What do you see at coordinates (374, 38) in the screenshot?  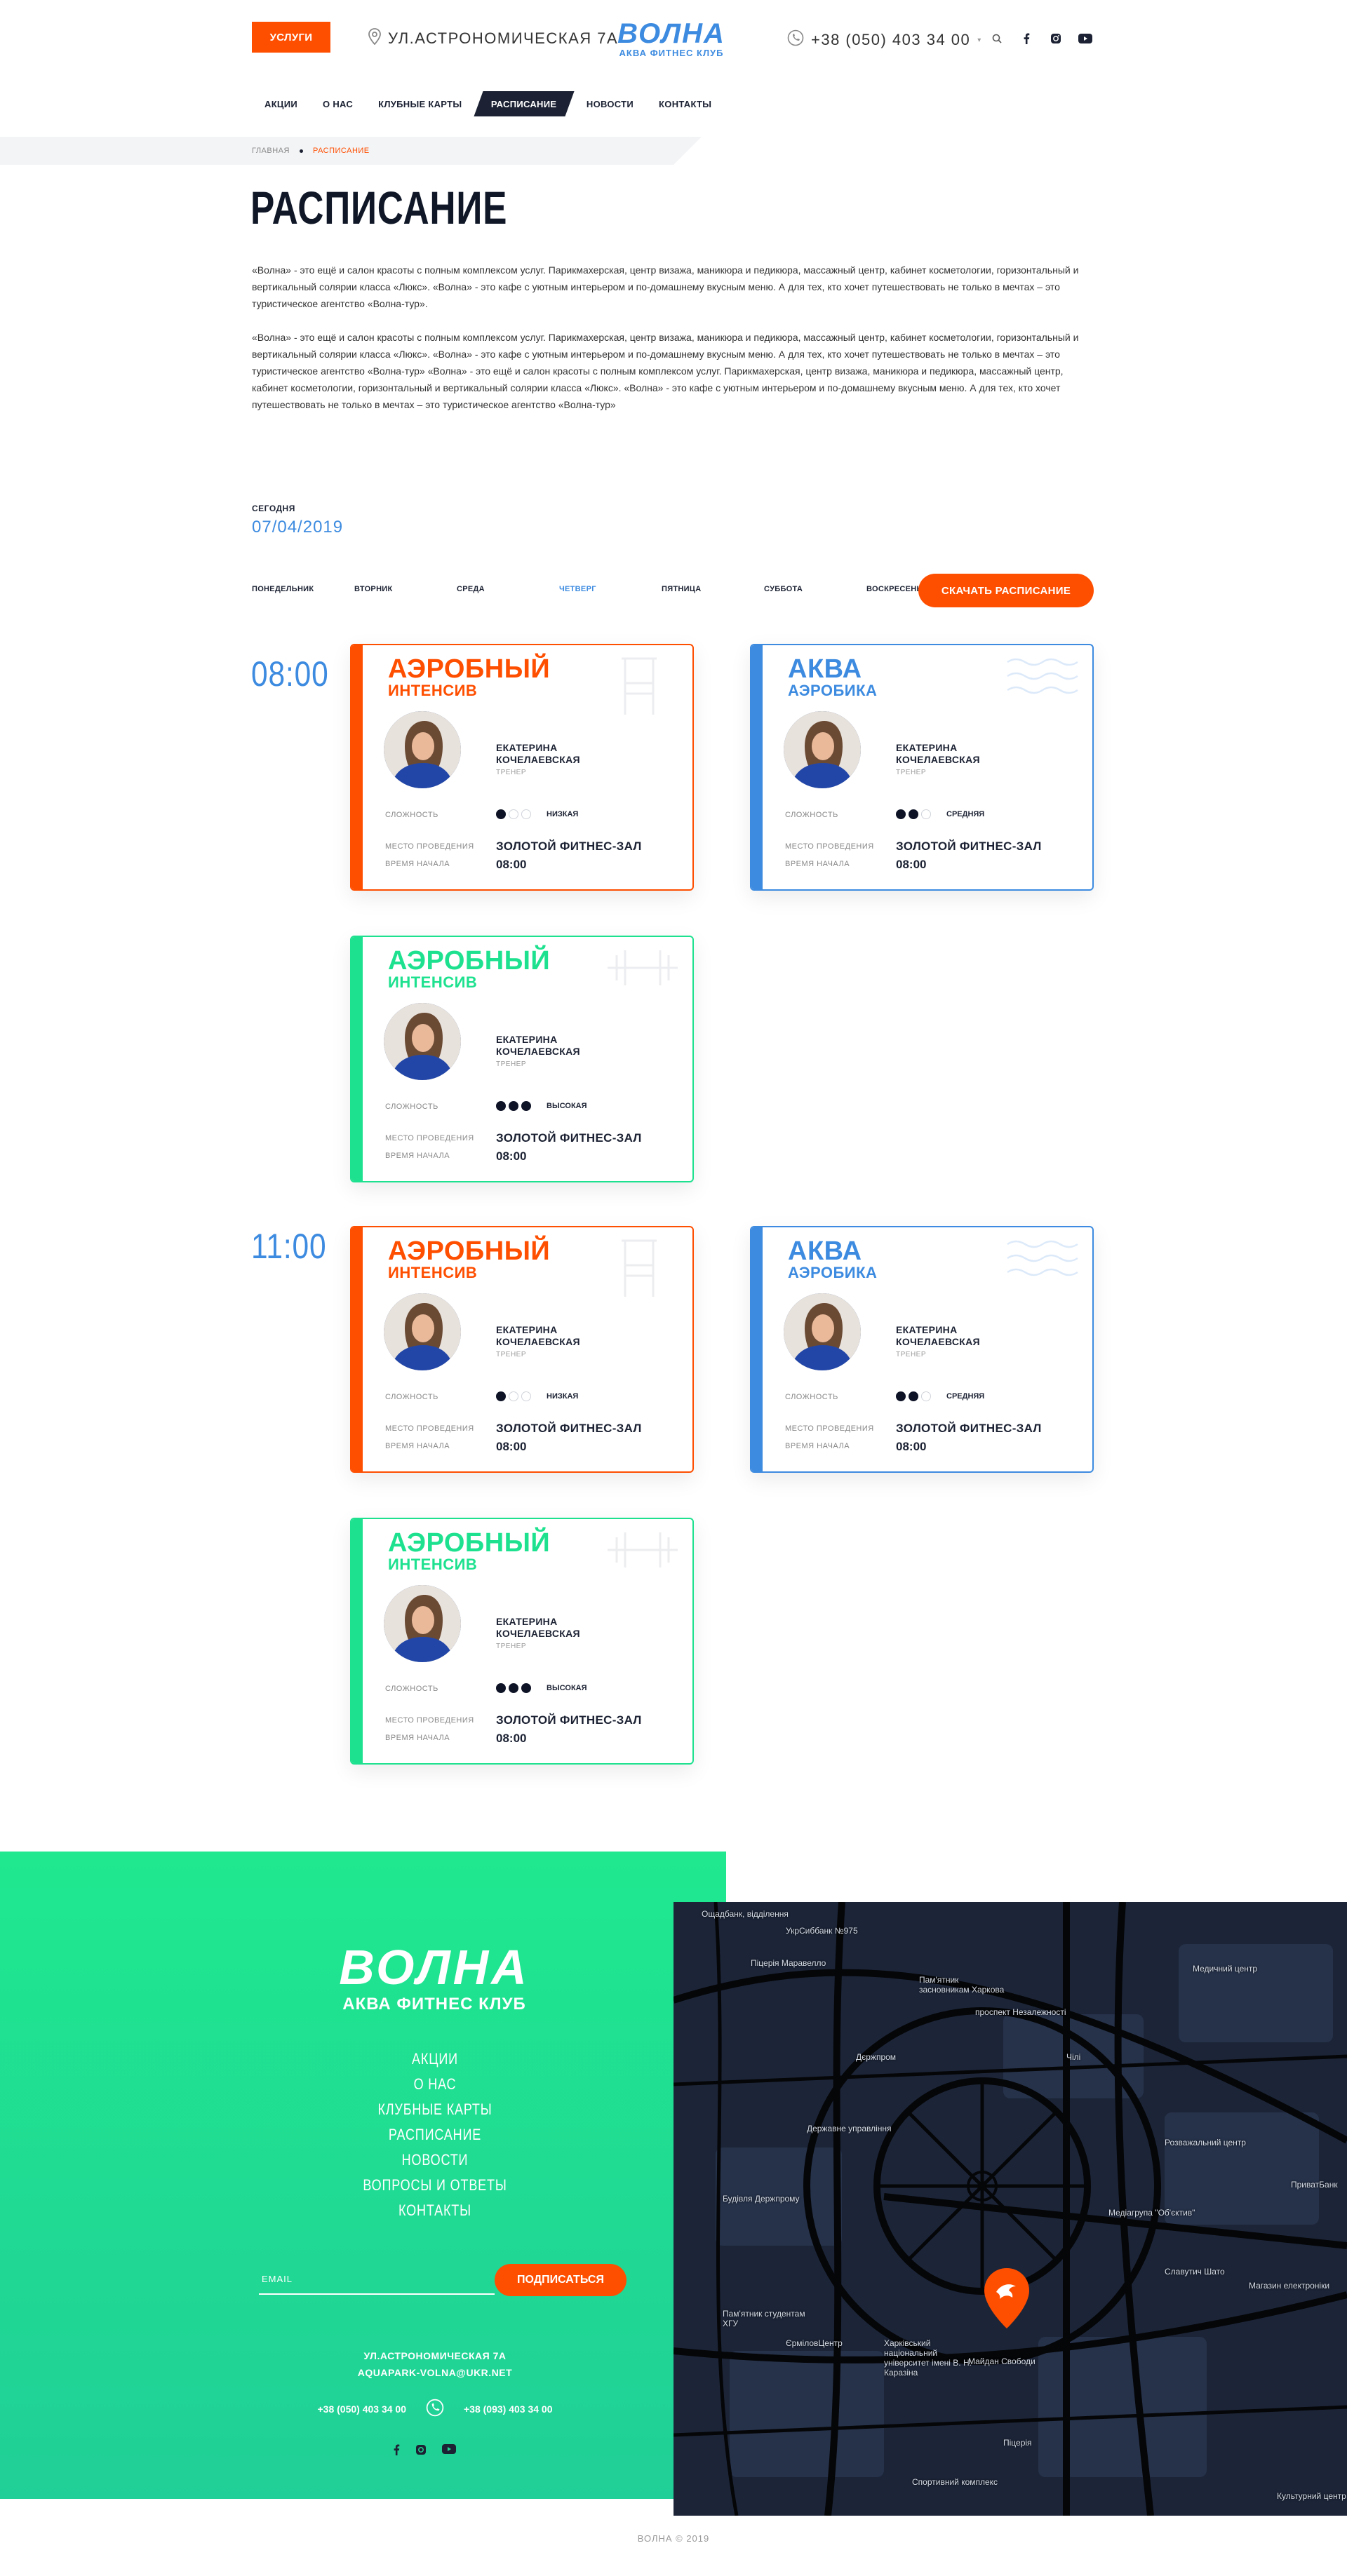 I see `map-pin-icon` at bounding box center [374, 38].